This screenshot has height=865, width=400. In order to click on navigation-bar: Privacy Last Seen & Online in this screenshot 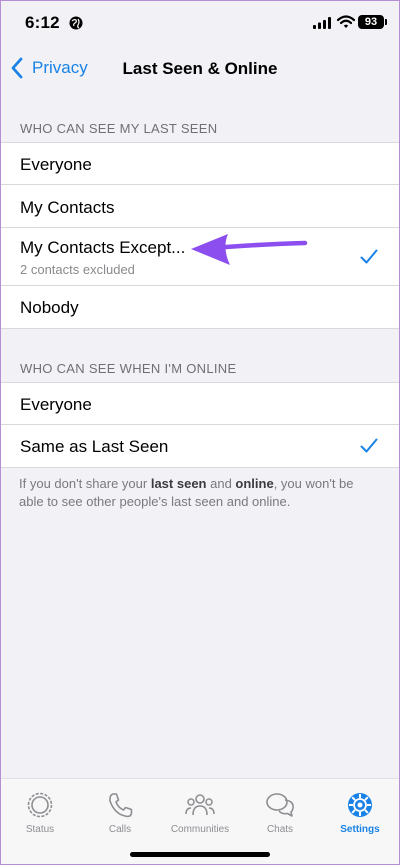, I will do `click(200, 68)`.